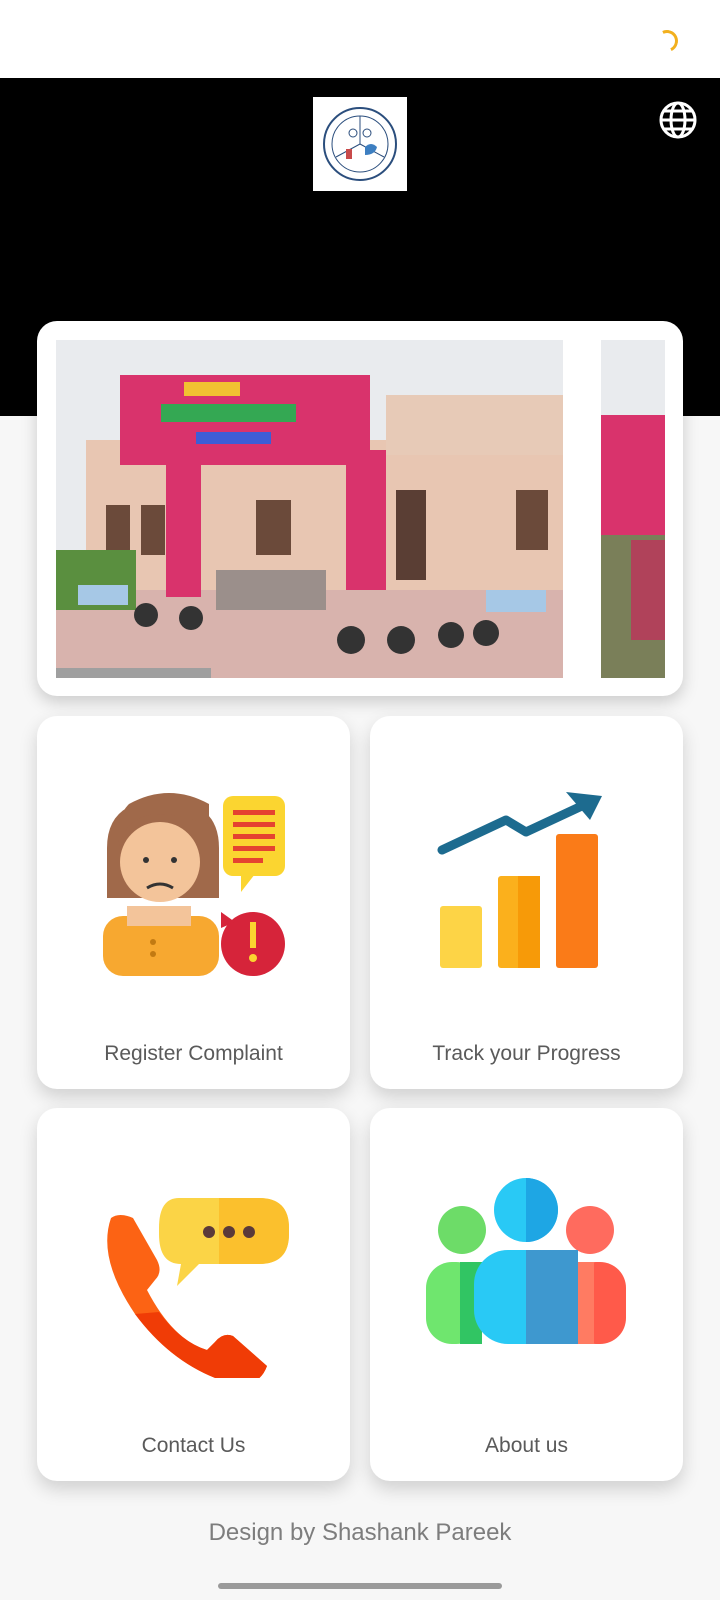 Image resolution: width=720 pixels, height=1600 pixels. Describe the element at coordinates (193, 1445) in the screenshot. I see `contact-us-label: Contact Us` at that location.